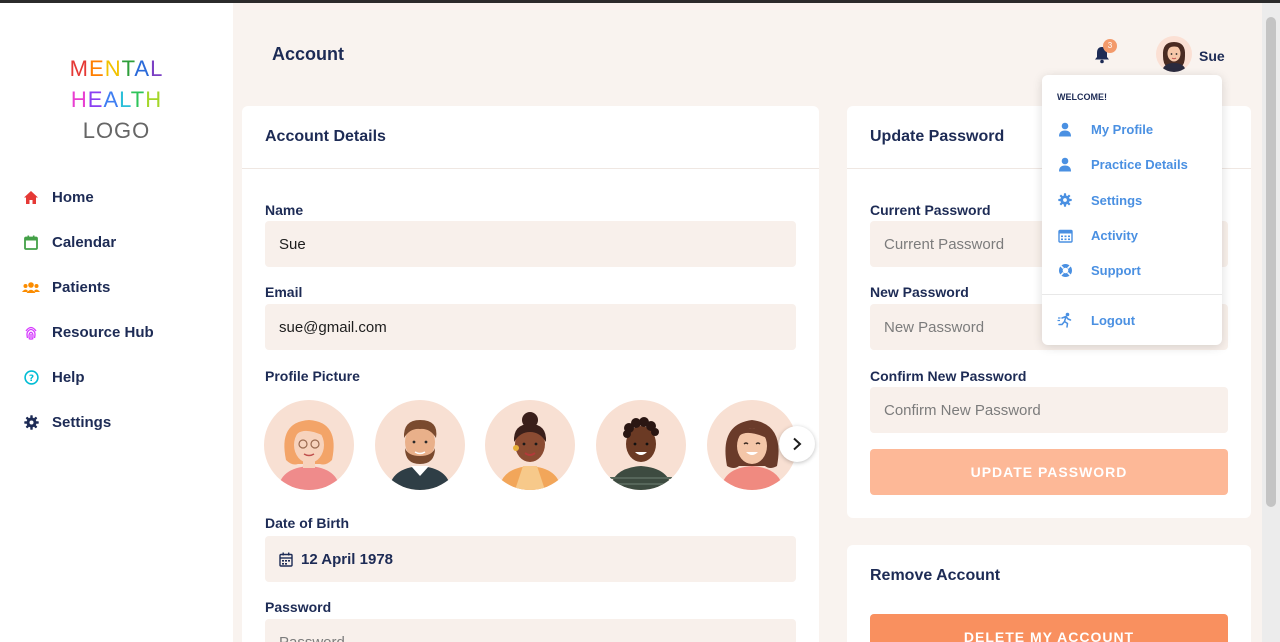 The height and width of the screenshot is (642, 1280). I want to click on dropdown-item-label: My Profile, so click(1122, 129).